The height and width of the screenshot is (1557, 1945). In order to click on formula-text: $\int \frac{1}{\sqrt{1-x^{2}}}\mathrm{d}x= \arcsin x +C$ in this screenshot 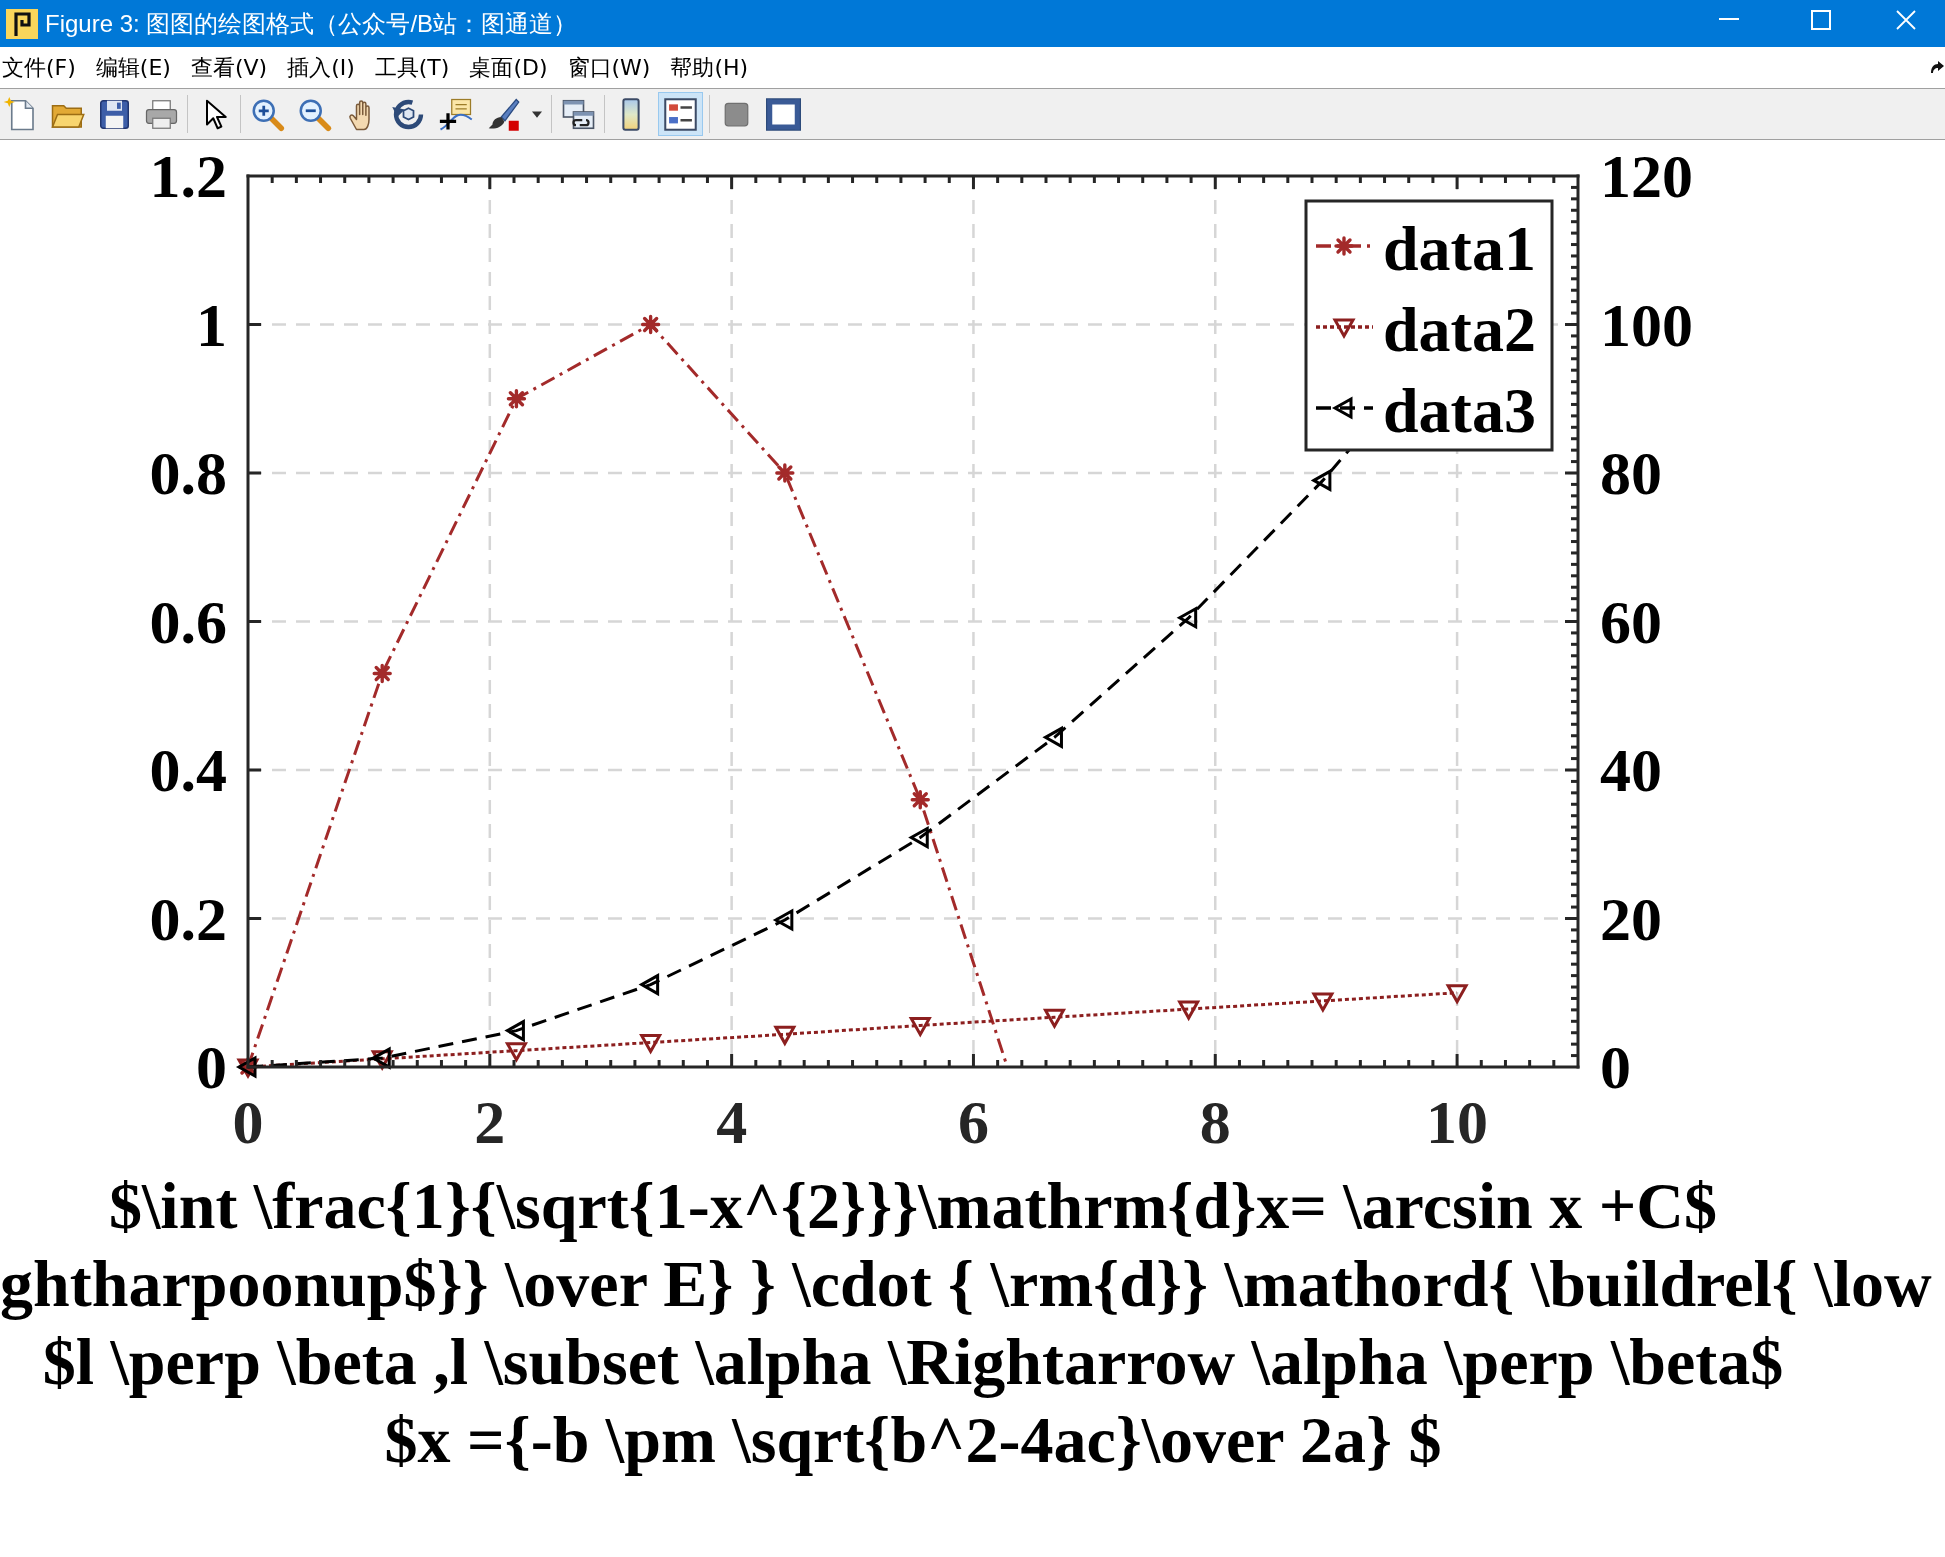, I will do `click(913, 1206)`.